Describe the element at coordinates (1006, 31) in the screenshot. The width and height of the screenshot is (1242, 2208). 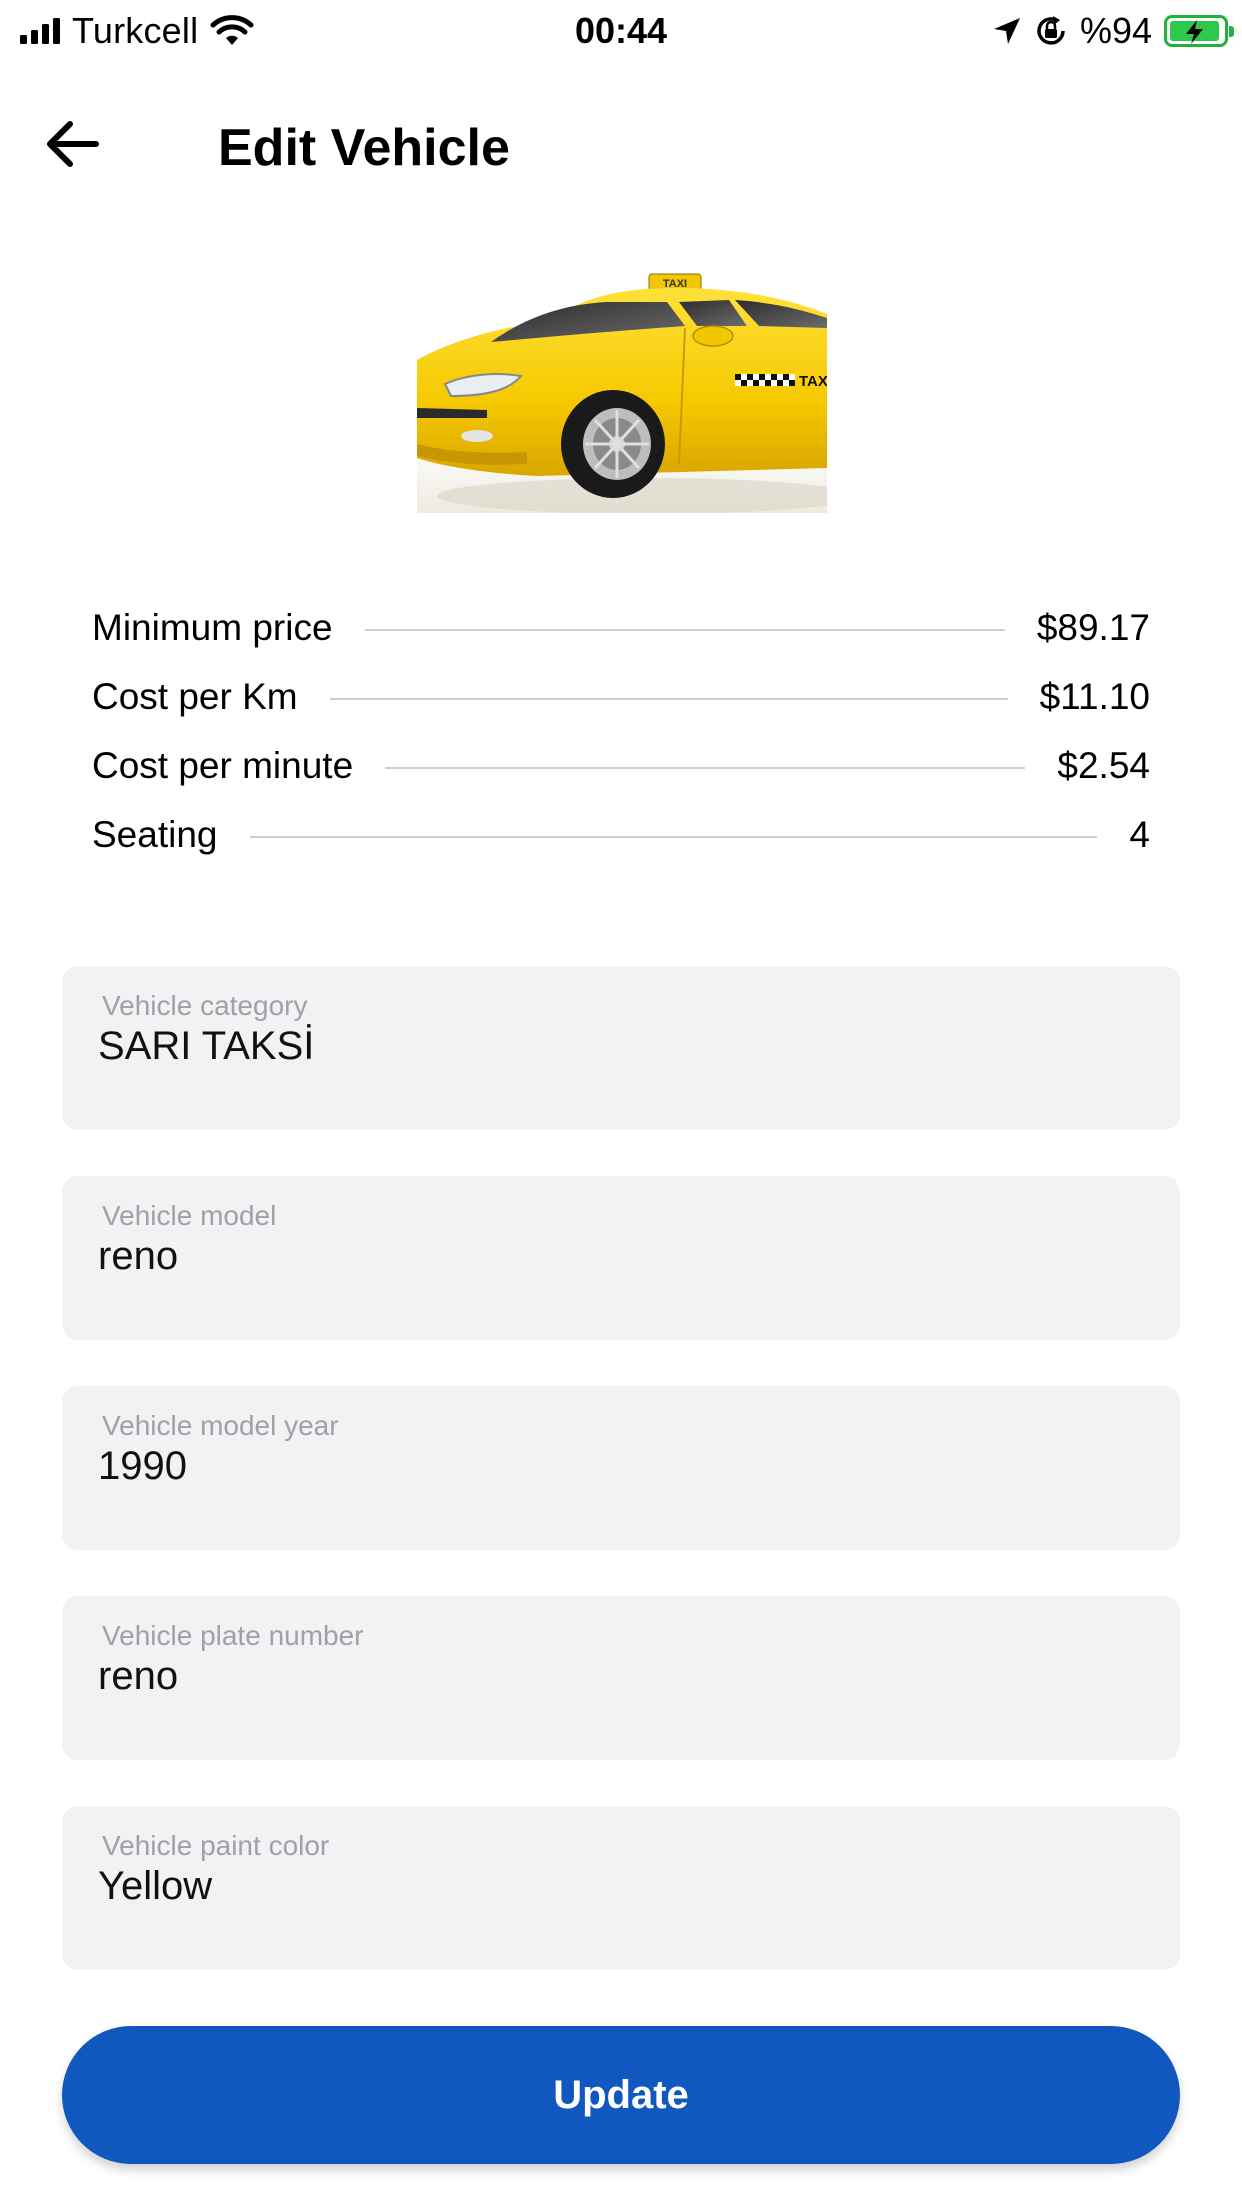
I see `location-arrow-icon` at that location.